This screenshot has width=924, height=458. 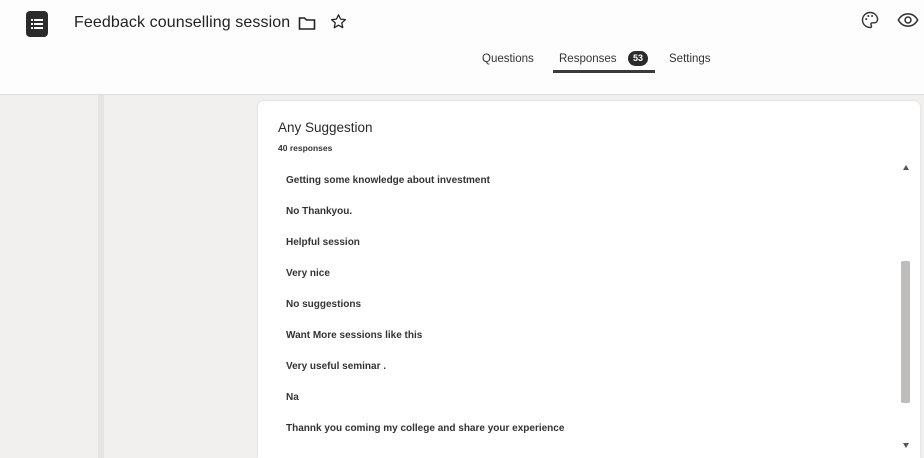 I want to click on eye-icon, so click(x=908, y=22).